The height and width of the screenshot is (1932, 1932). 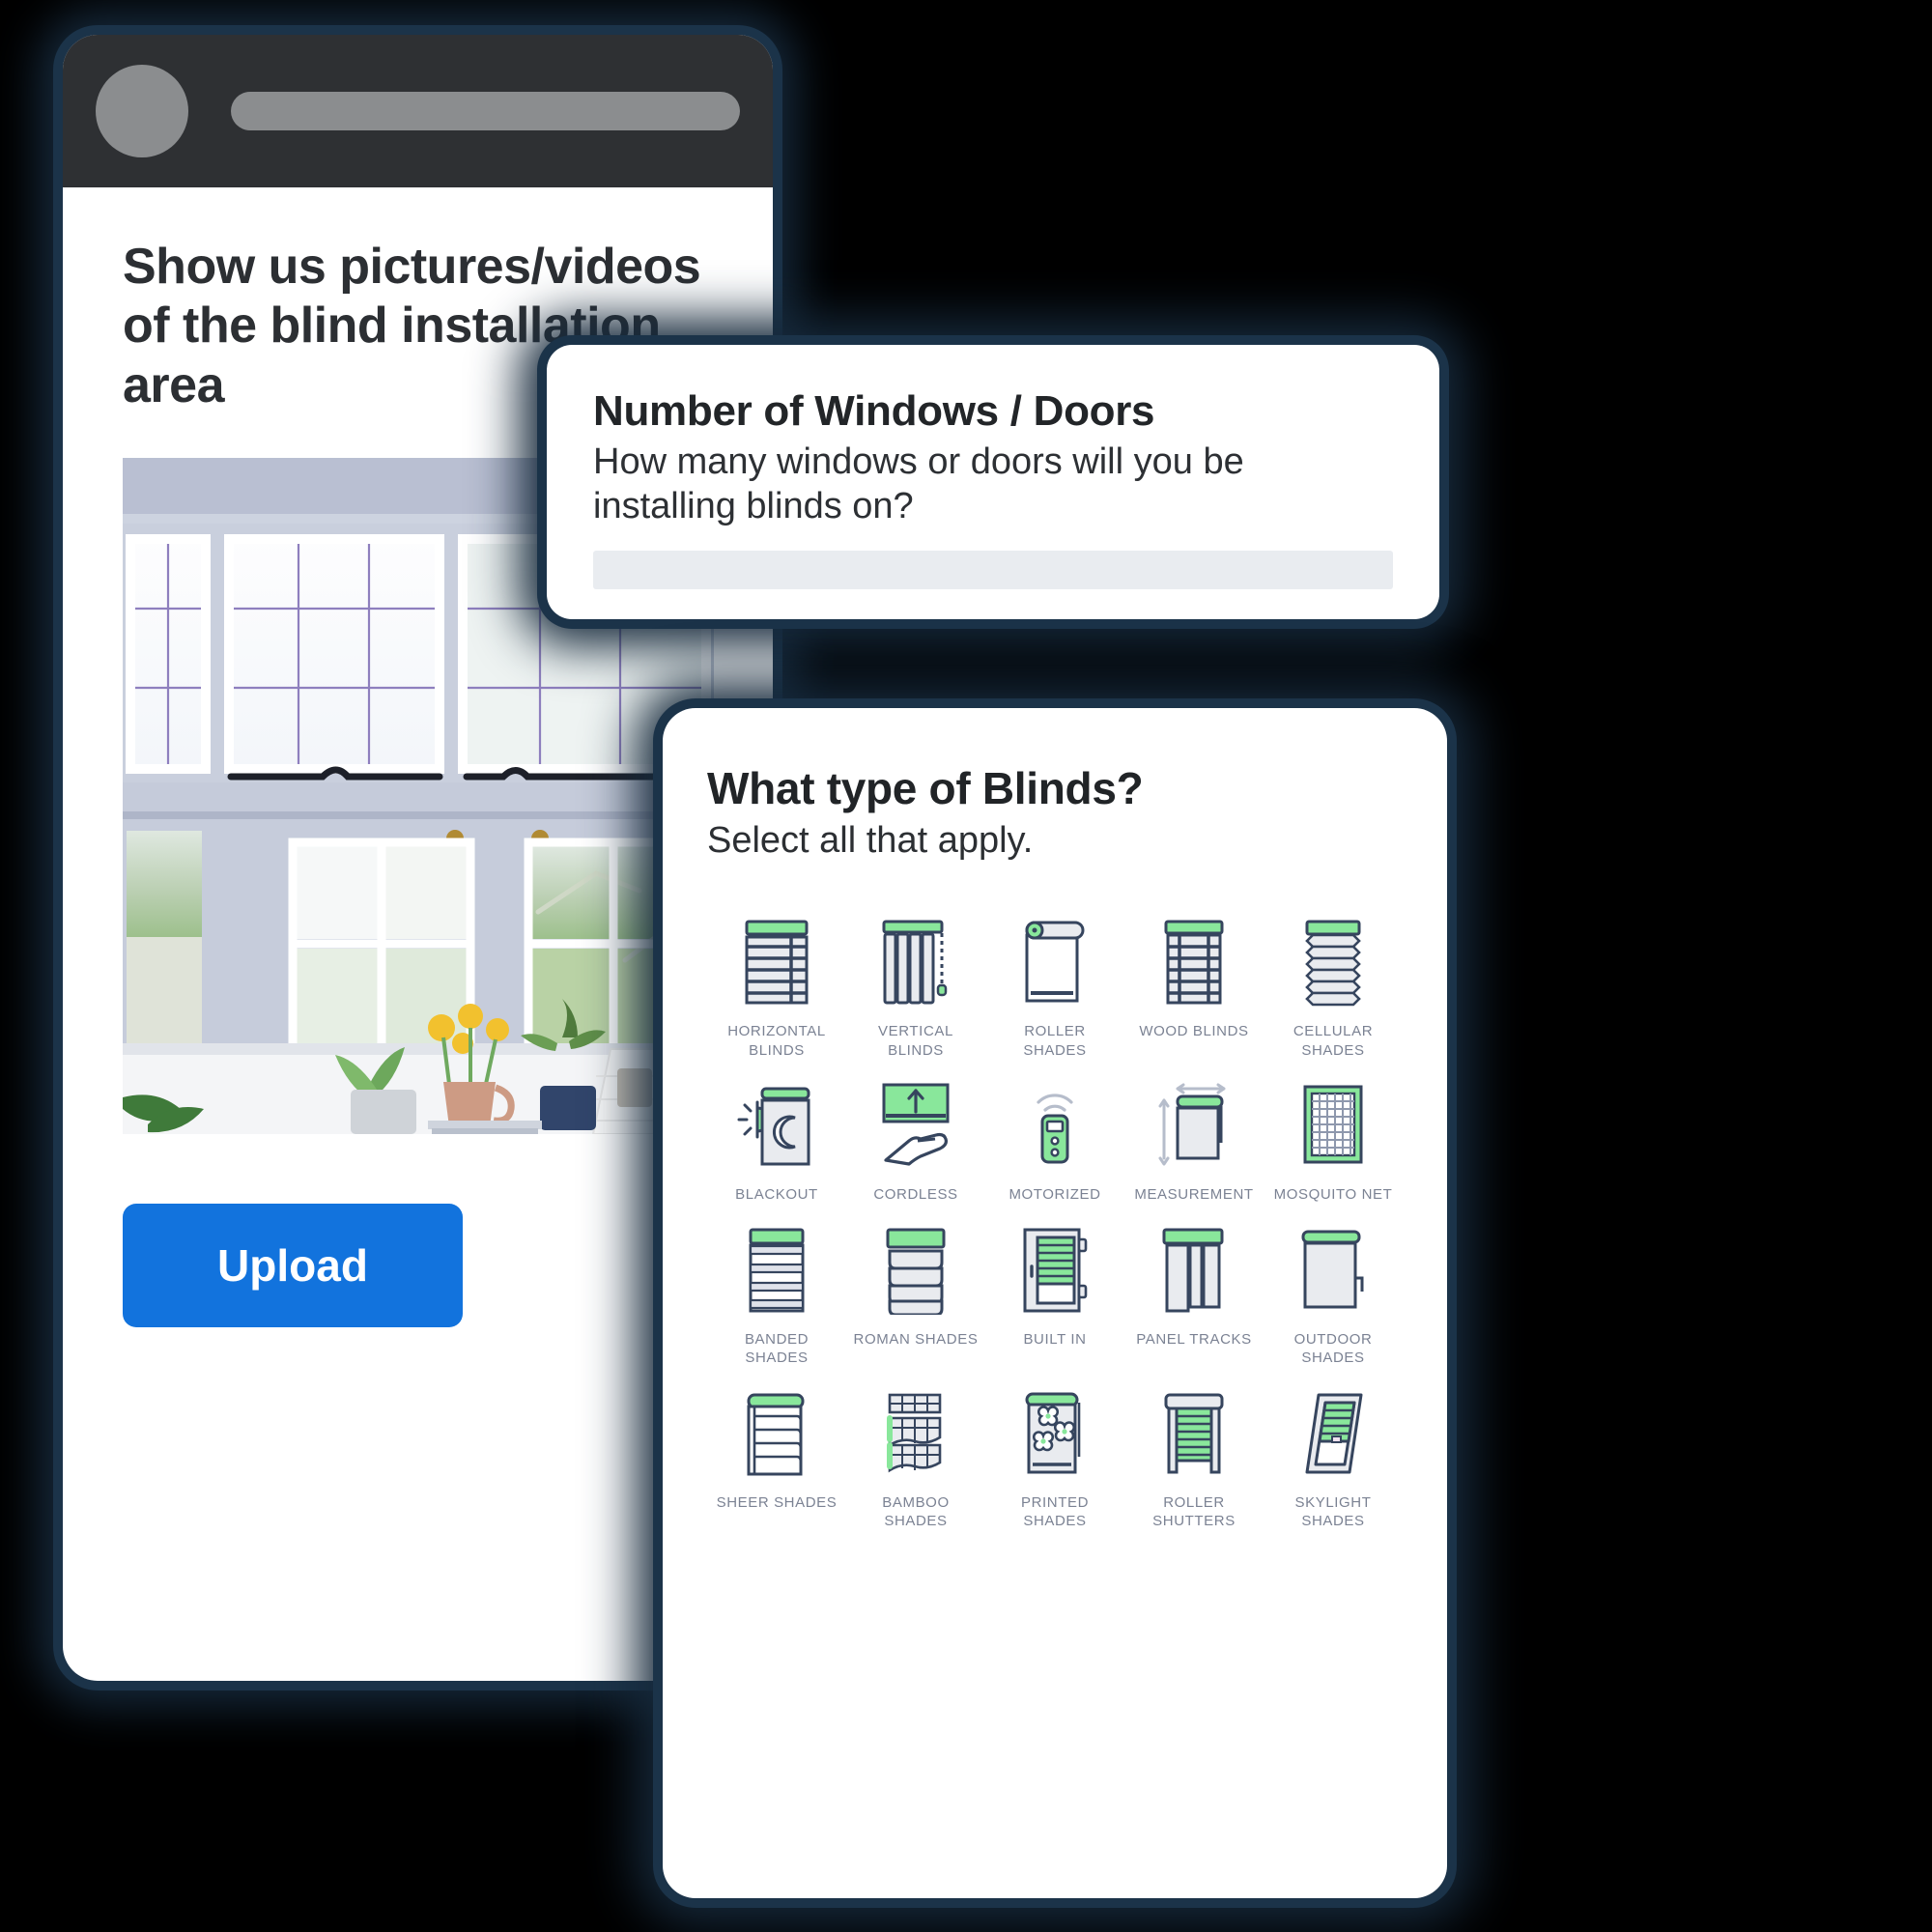 What do you see at coordinates (1194, 1511) in the screenshot?
I see `blind-option-label: ROLLER SHUTTERS` at bounding box center [1194, 1511].